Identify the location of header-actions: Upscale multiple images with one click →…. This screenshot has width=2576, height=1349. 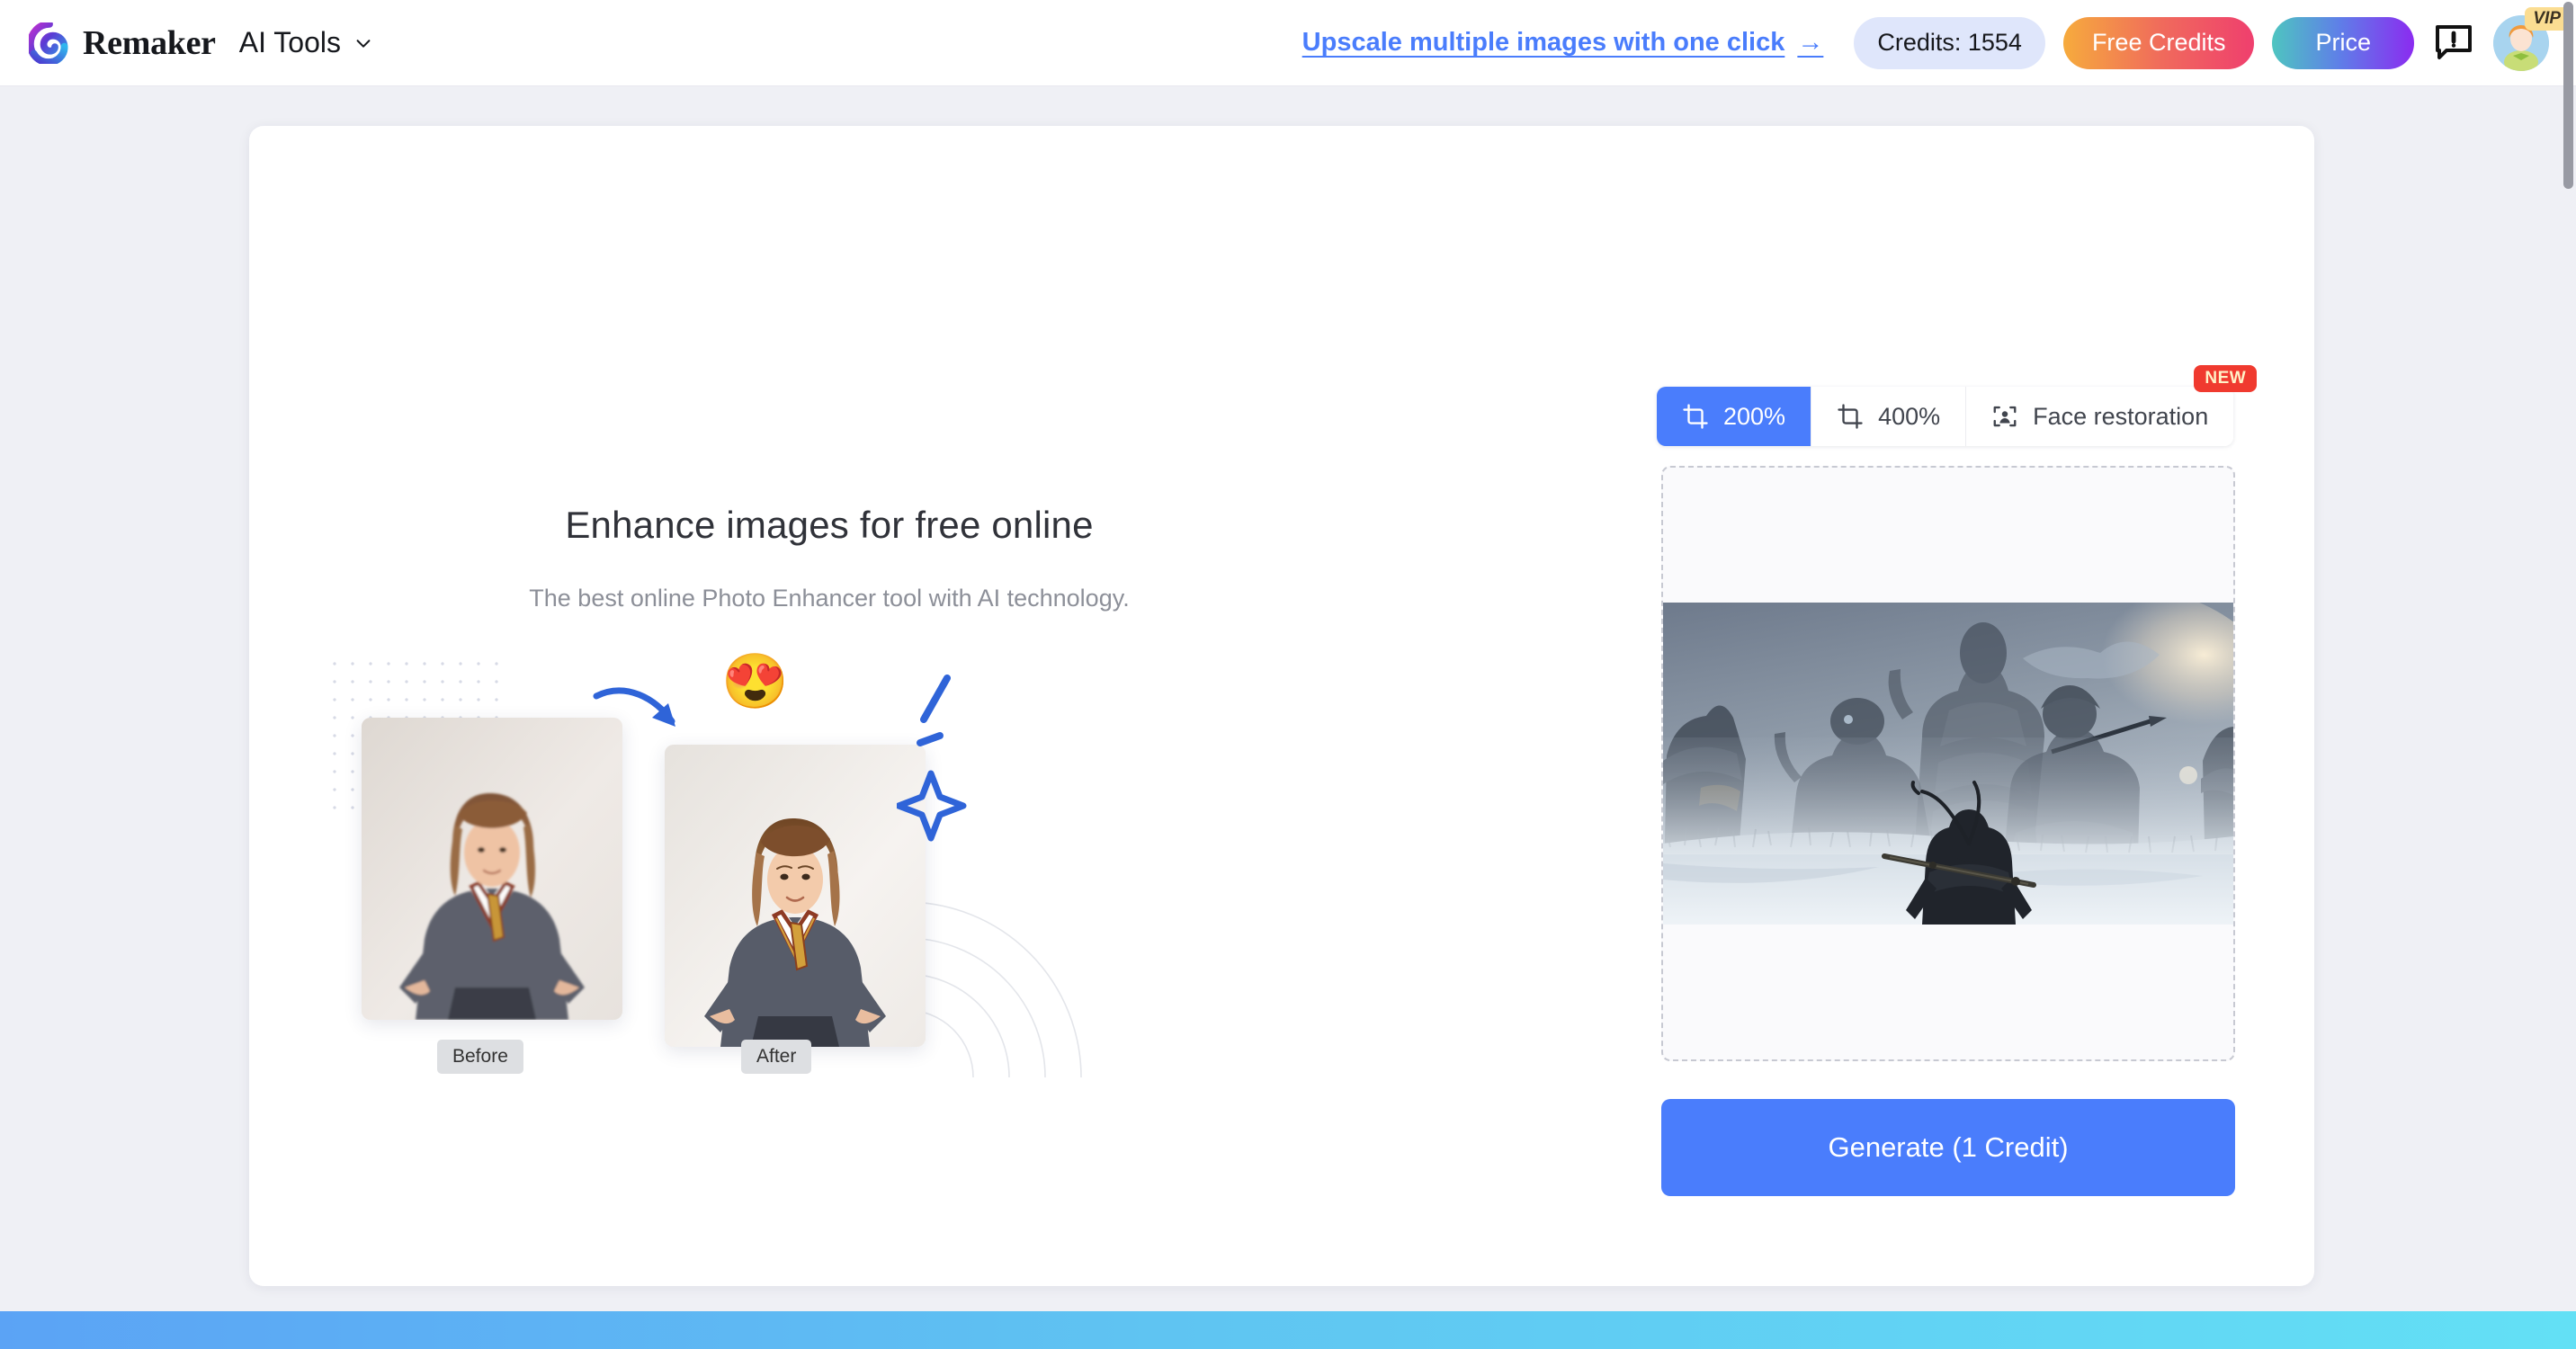
(1935, 38).